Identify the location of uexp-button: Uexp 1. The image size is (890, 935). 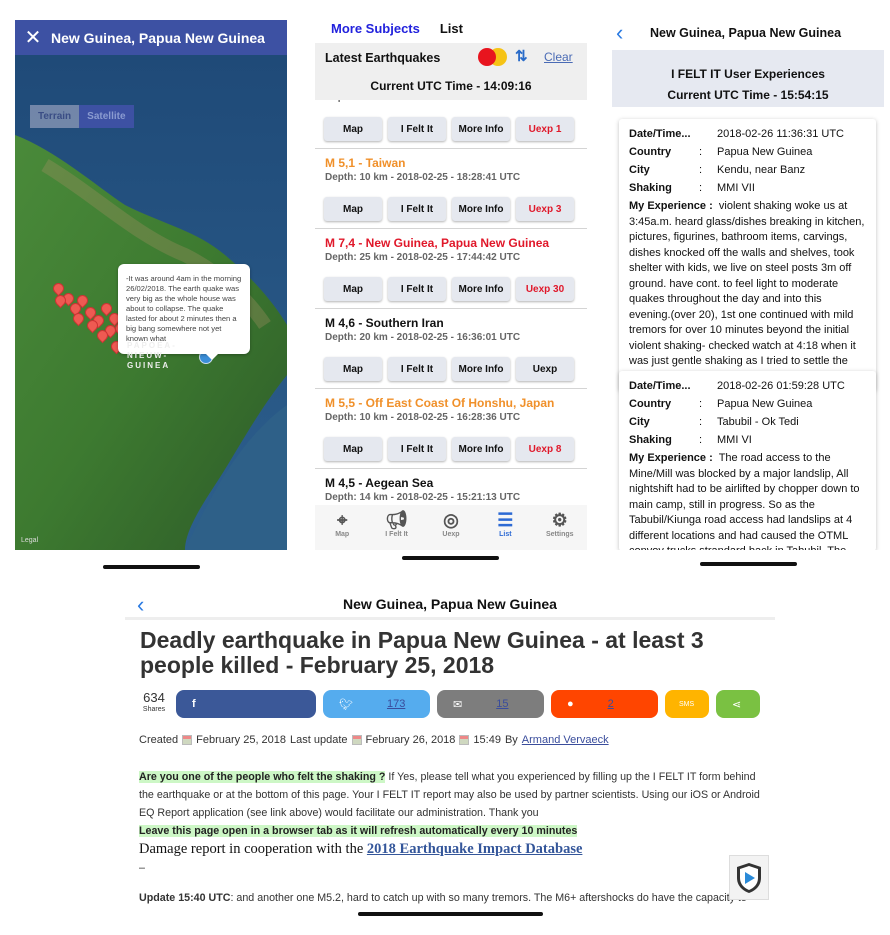
(545, 129).